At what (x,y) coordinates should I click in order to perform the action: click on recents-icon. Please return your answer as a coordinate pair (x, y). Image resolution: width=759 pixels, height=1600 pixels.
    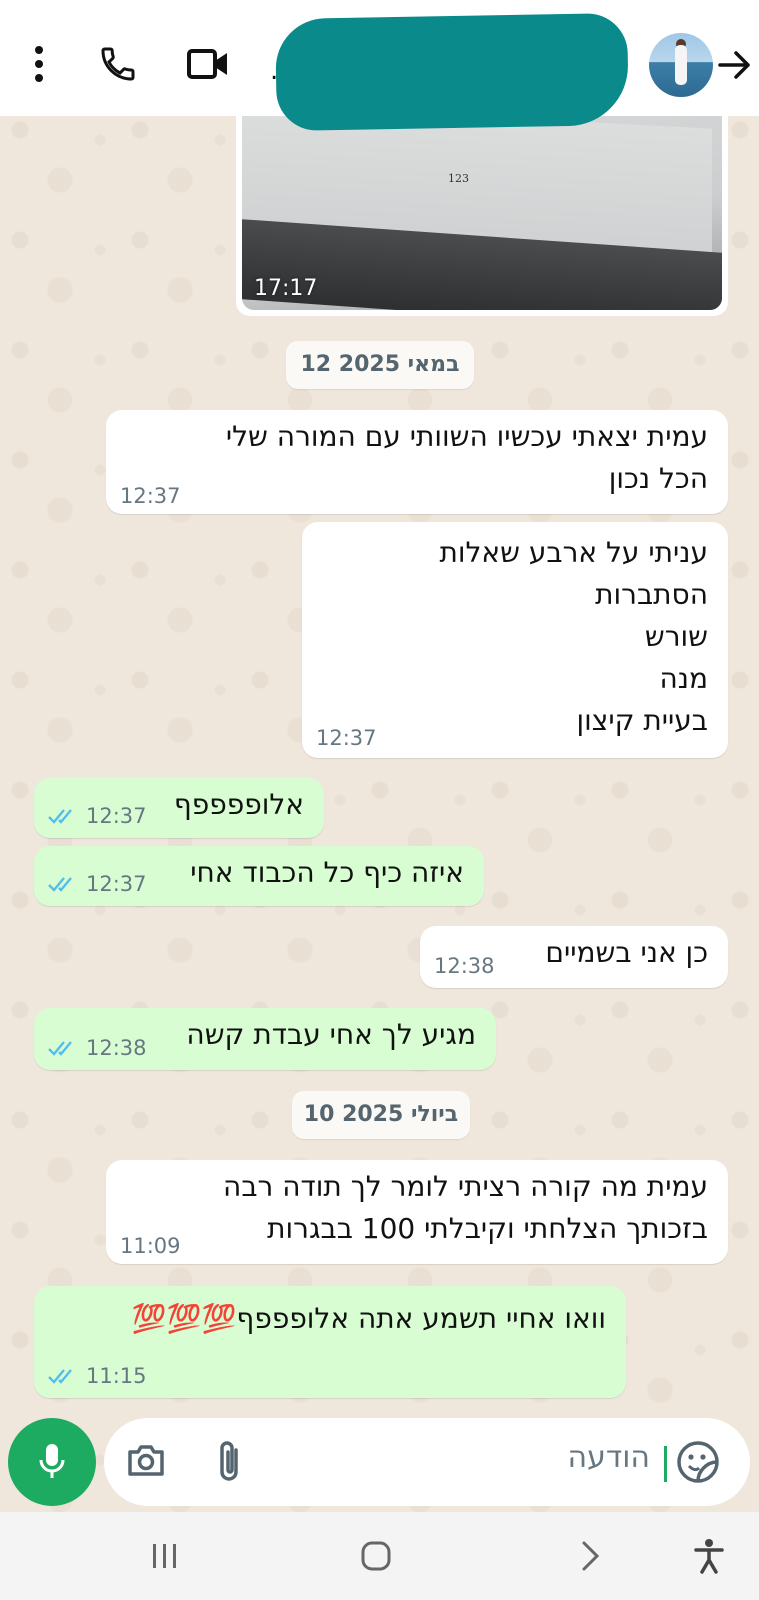
    Looking at the image, I should click on (165, 1556).